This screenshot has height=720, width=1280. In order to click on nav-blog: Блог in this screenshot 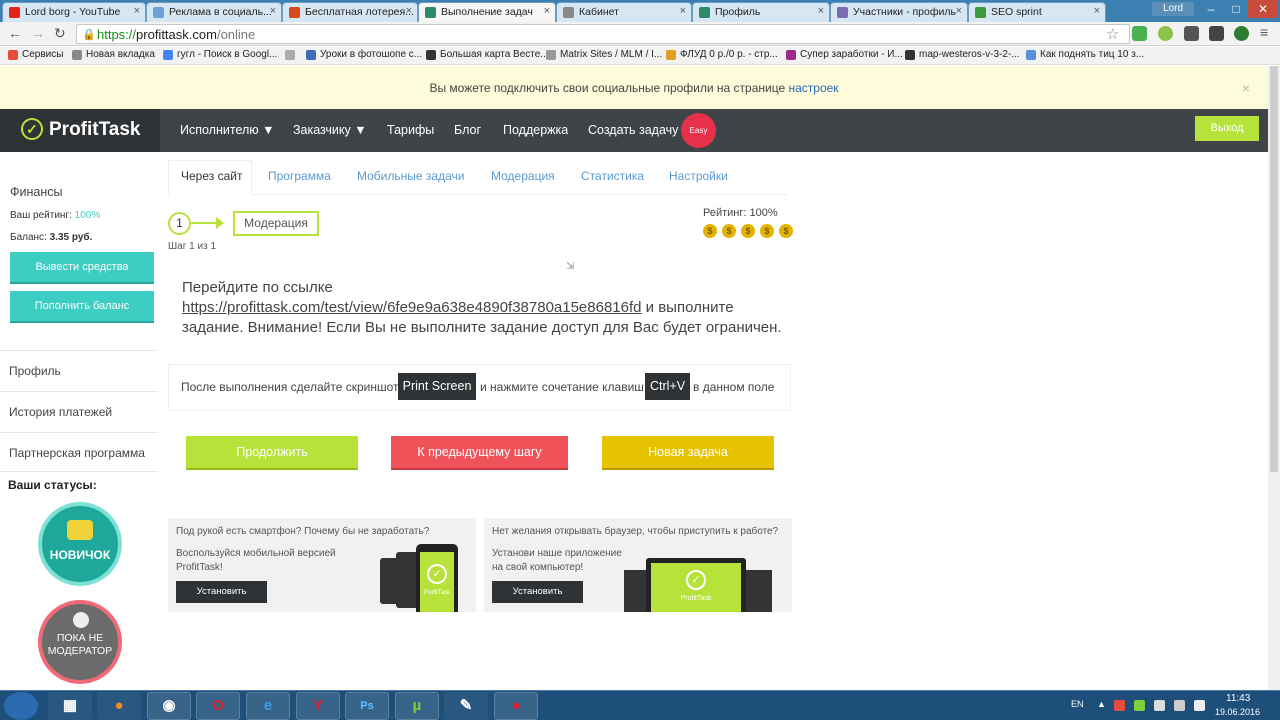, I will do `click(467, 130)`.